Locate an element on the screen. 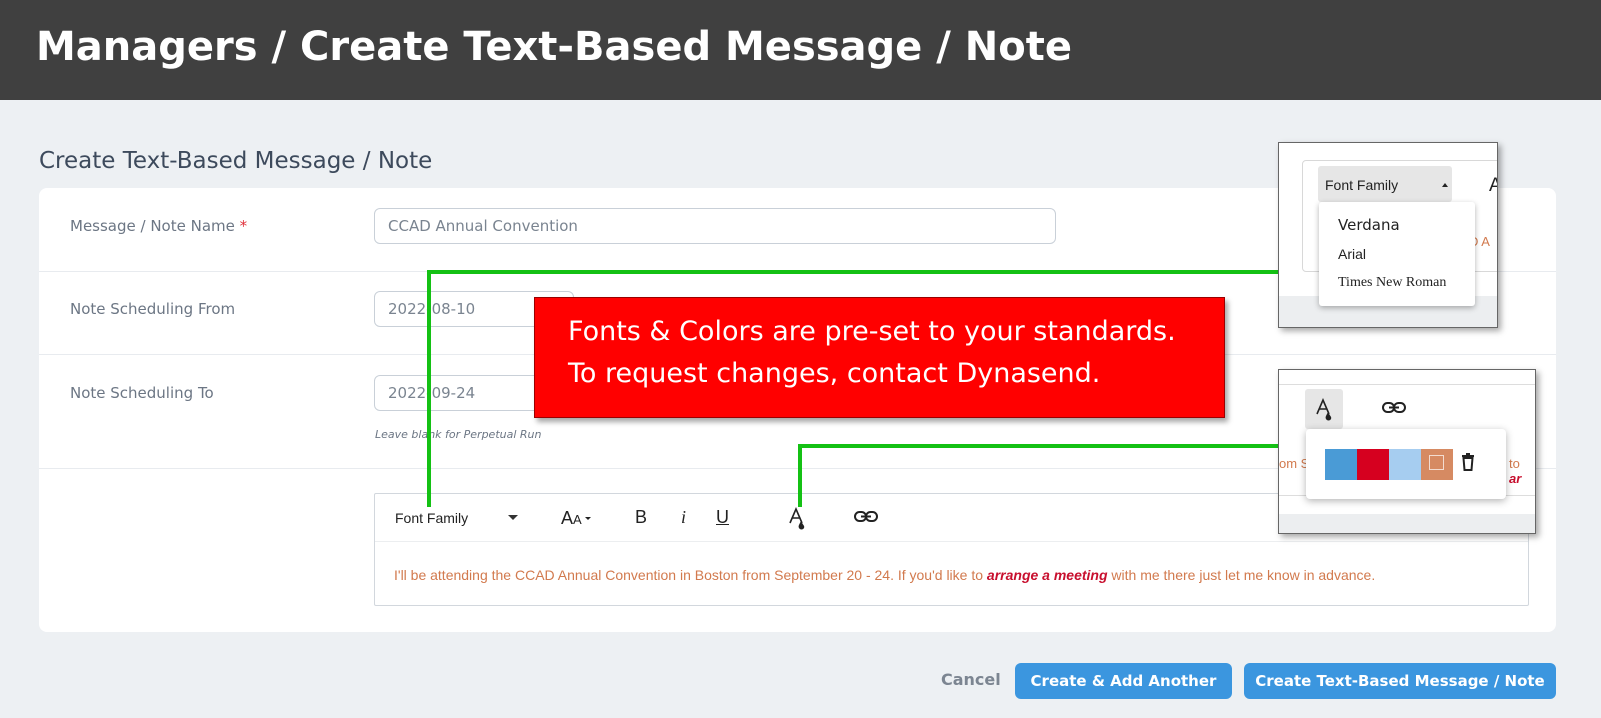 This screenshot has height=718, width=1601. chevron-up-icon is located at coordinates (1445, 185).